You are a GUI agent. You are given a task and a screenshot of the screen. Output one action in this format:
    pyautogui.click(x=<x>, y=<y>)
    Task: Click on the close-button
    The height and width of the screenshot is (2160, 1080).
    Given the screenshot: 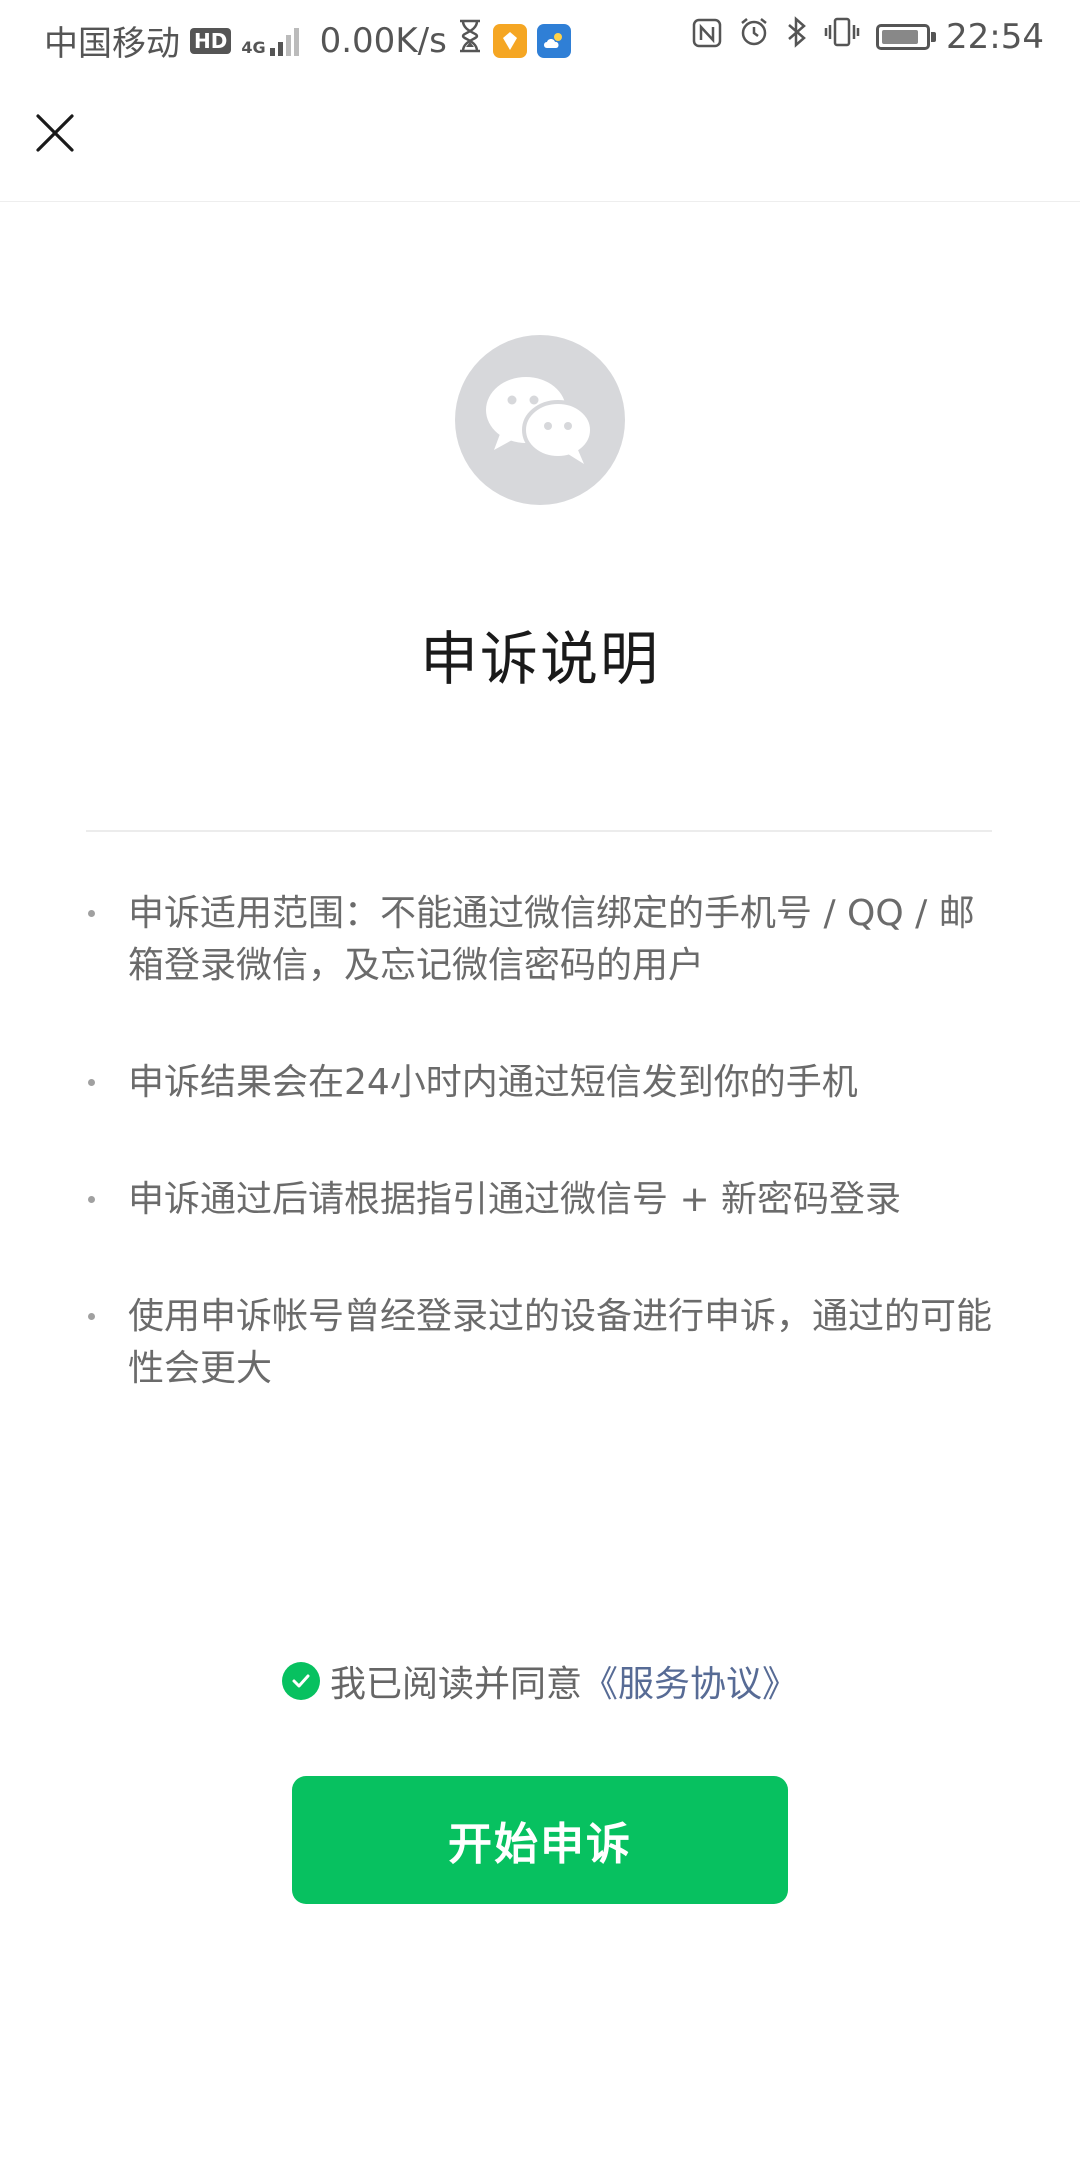 What is the action you would take?
    pyautogui.click(x=55, y=133)
    